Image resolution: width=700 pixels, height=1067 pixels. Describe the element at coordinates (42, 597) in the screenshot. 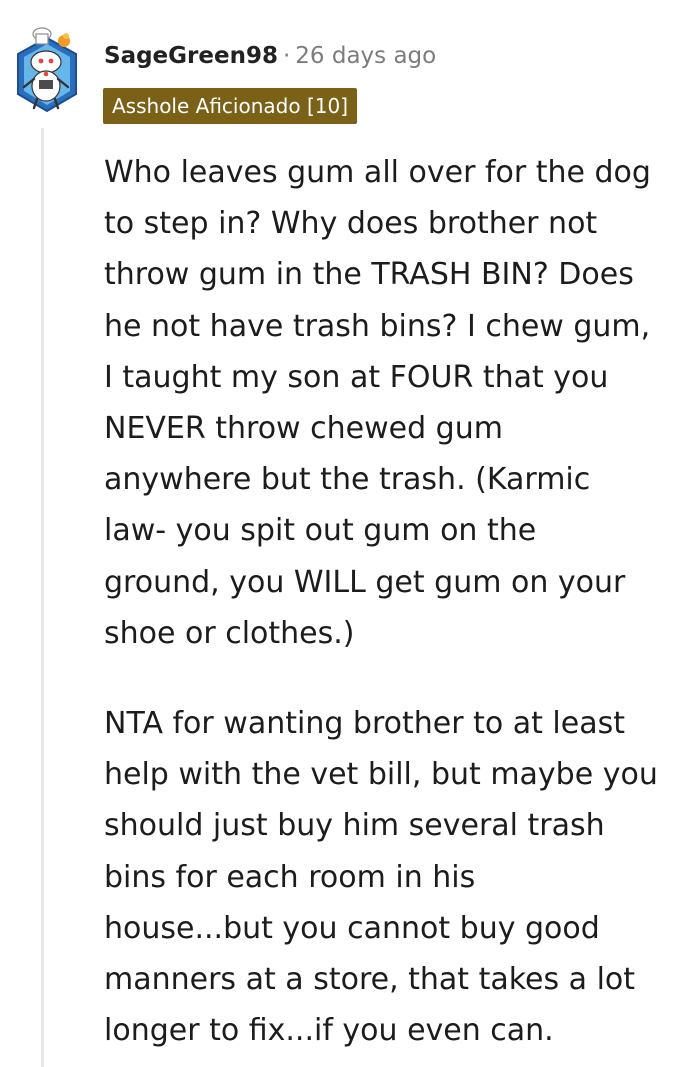

I see `thread-collapse-line` at that location.